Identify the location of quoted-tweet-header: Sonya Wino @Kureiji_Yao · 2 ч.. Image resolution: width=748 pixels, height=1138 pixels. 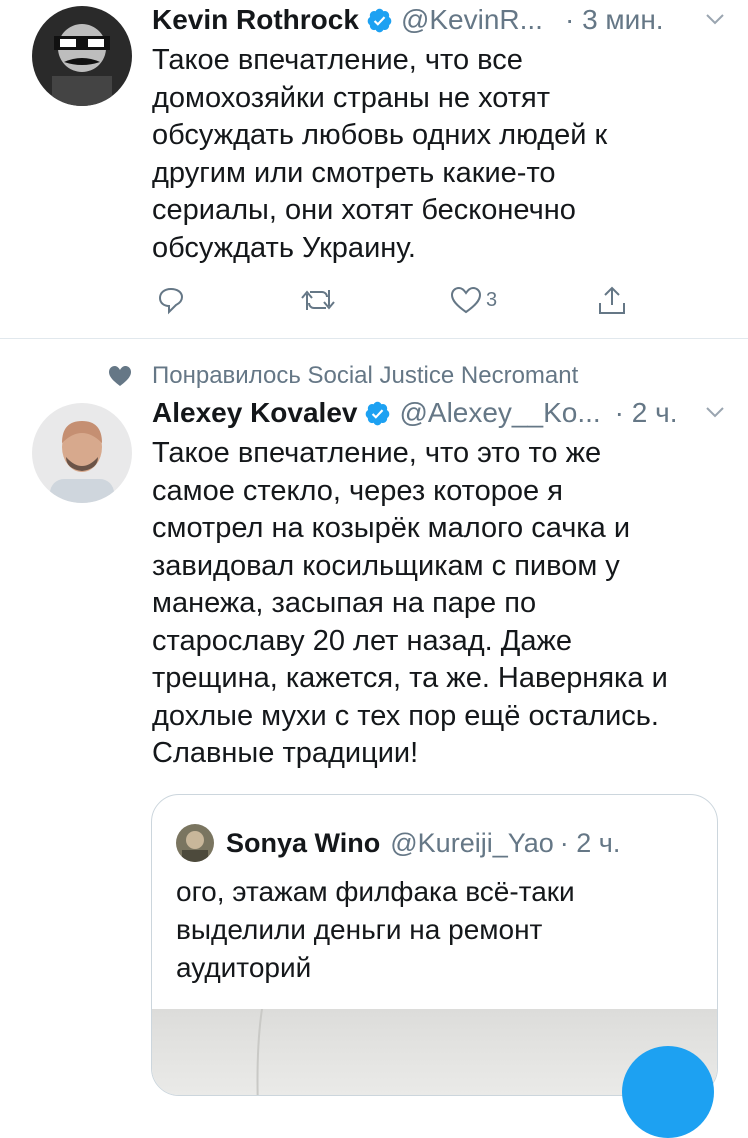
(398, 843).